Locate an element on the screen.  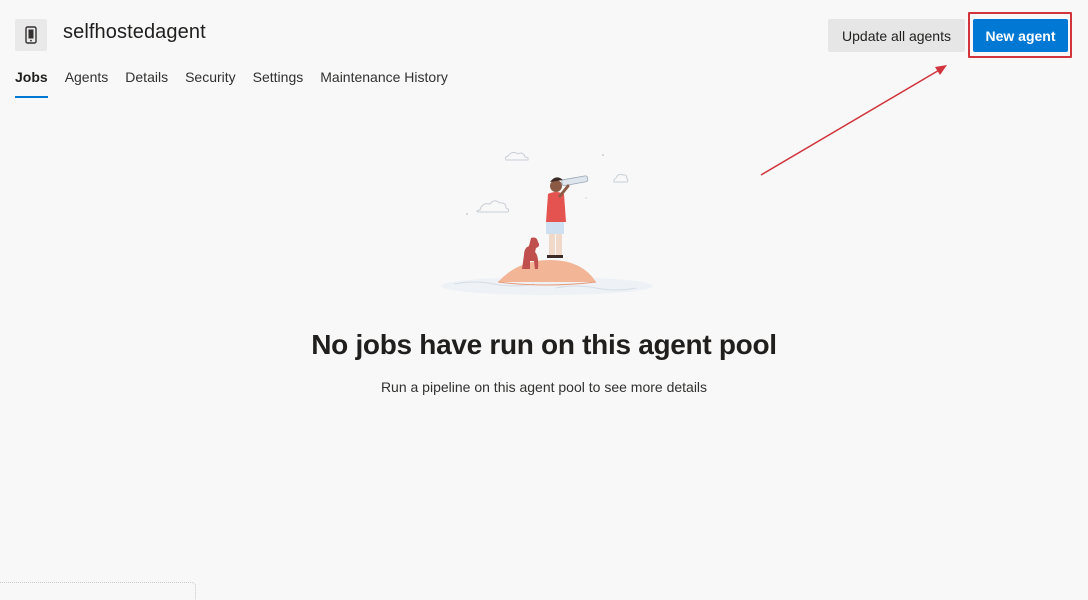
agent-pool-icon is located at coordinates (31, 35).